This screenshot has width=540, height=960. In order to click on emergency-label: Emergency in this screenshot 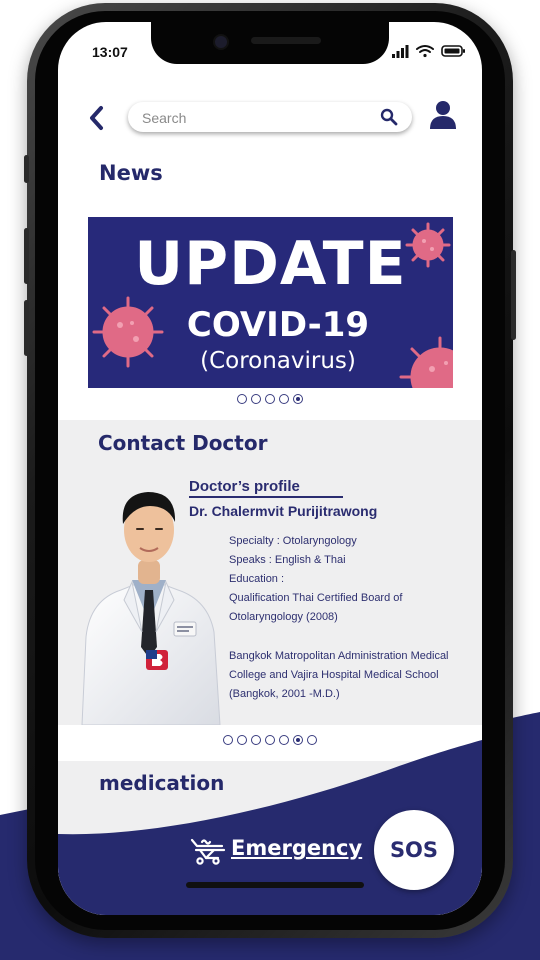, I will do `click(296, 848)`.